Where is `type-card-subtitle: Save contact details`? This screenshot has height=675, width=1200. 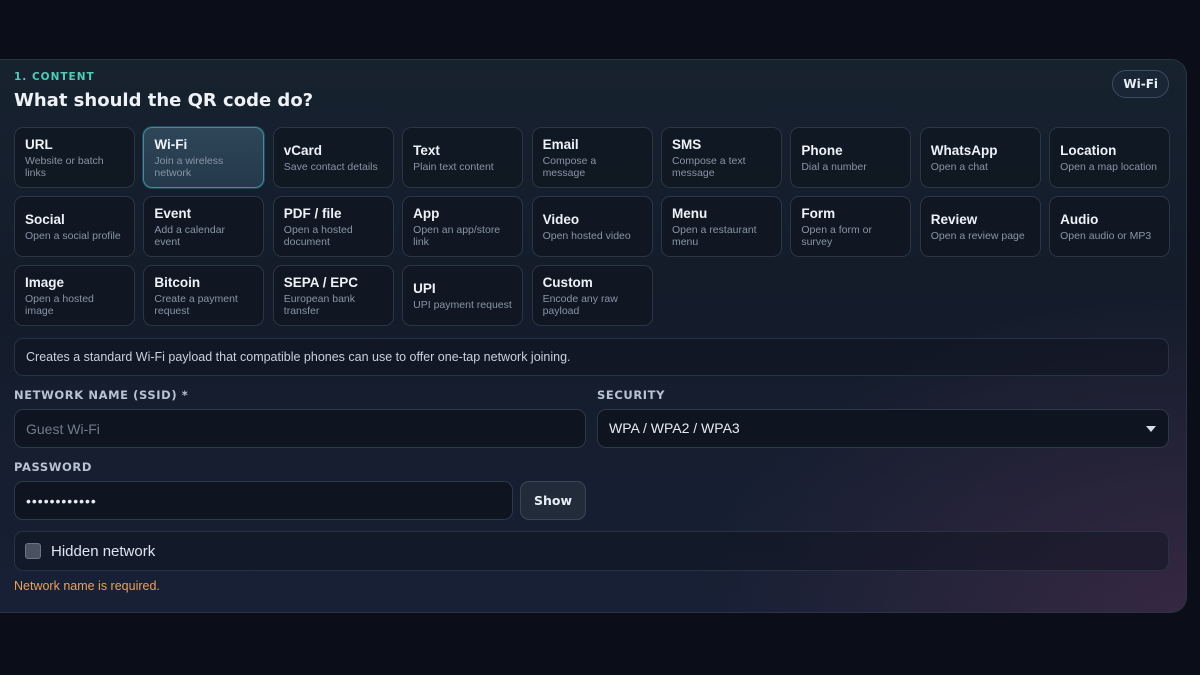 type-card-subtitle: Save contact details is located at coordinates (330, 166).